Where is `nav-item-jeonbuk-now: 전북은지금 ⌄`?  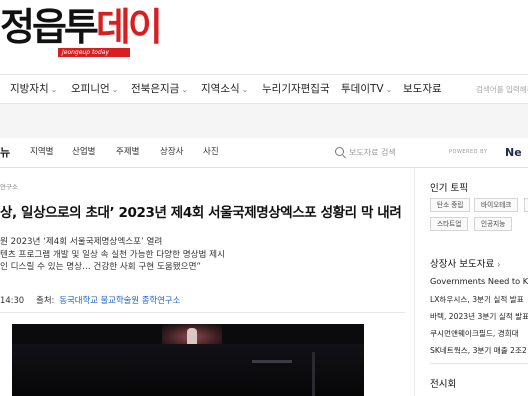 nav-item-jeonbuk-now: 전북은지금 ⌄ is located at coordinates (159, 90).